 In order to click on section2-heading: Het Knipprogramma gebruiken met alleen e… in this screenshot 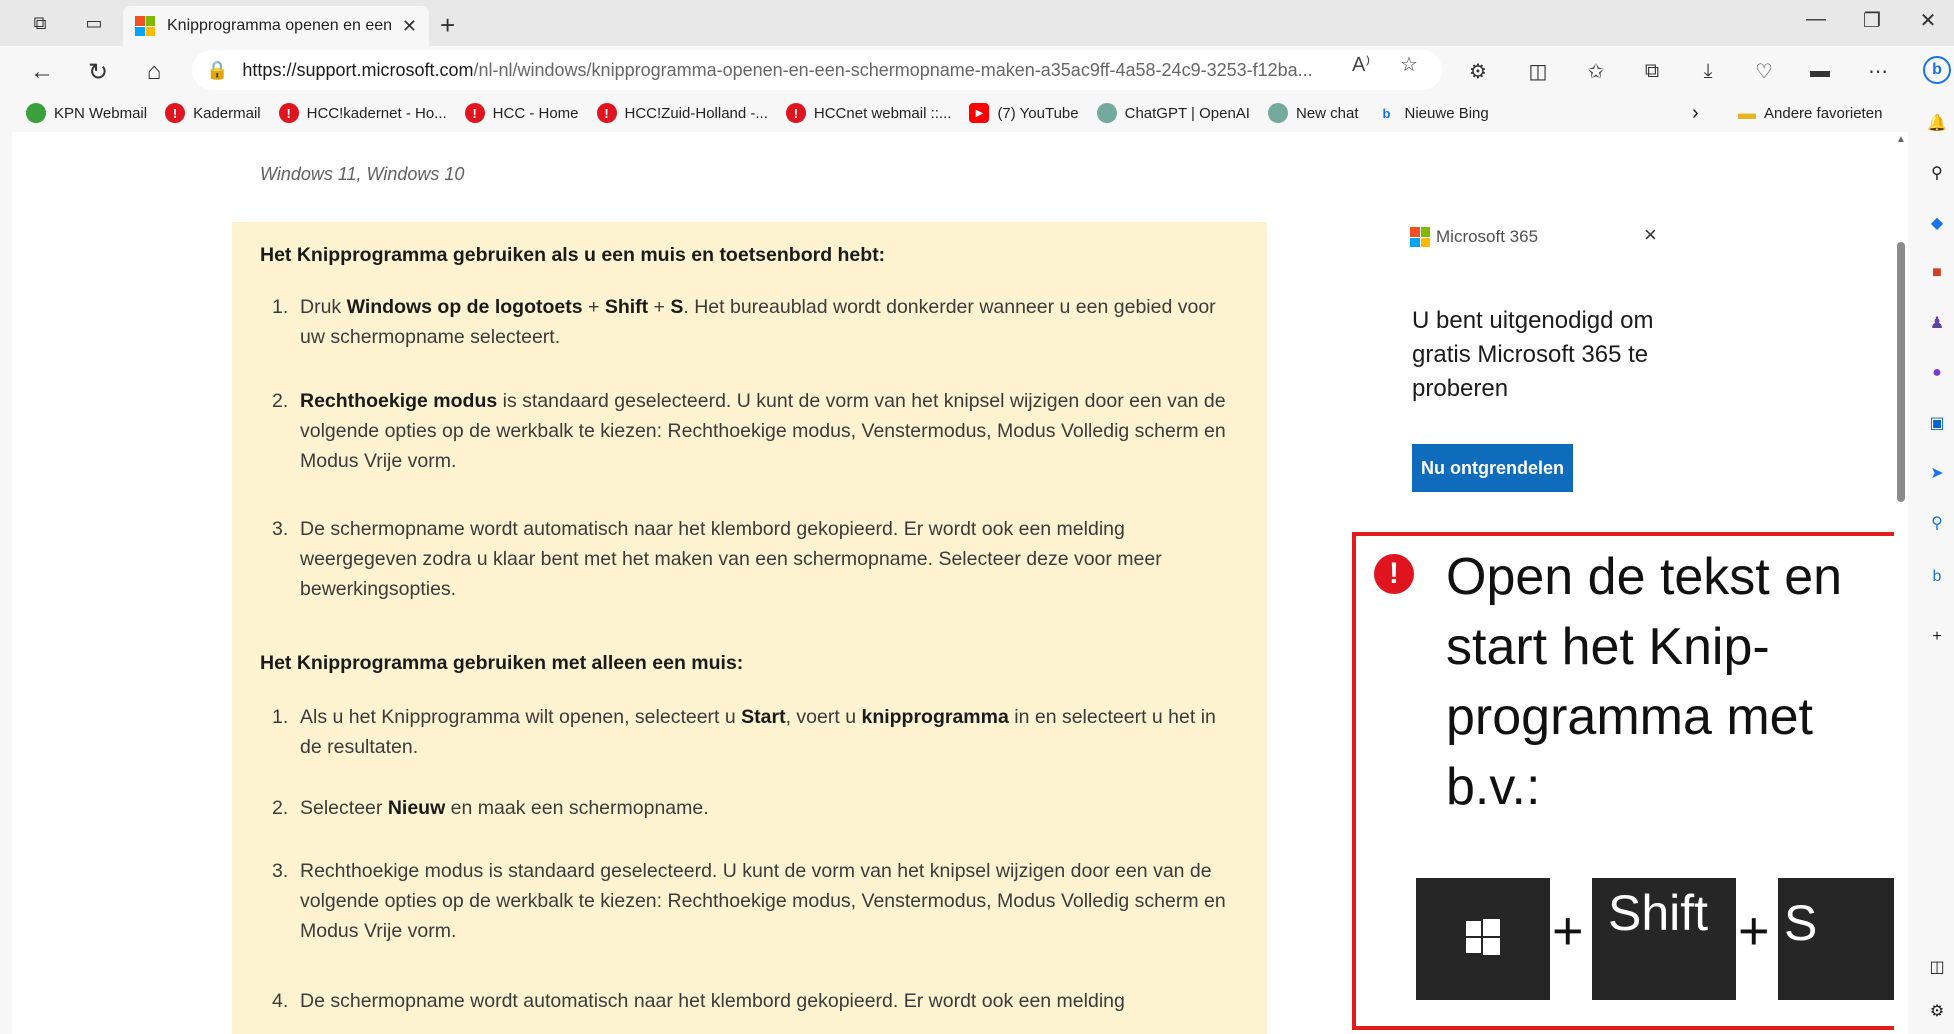, I will do `click(502, 663)`.